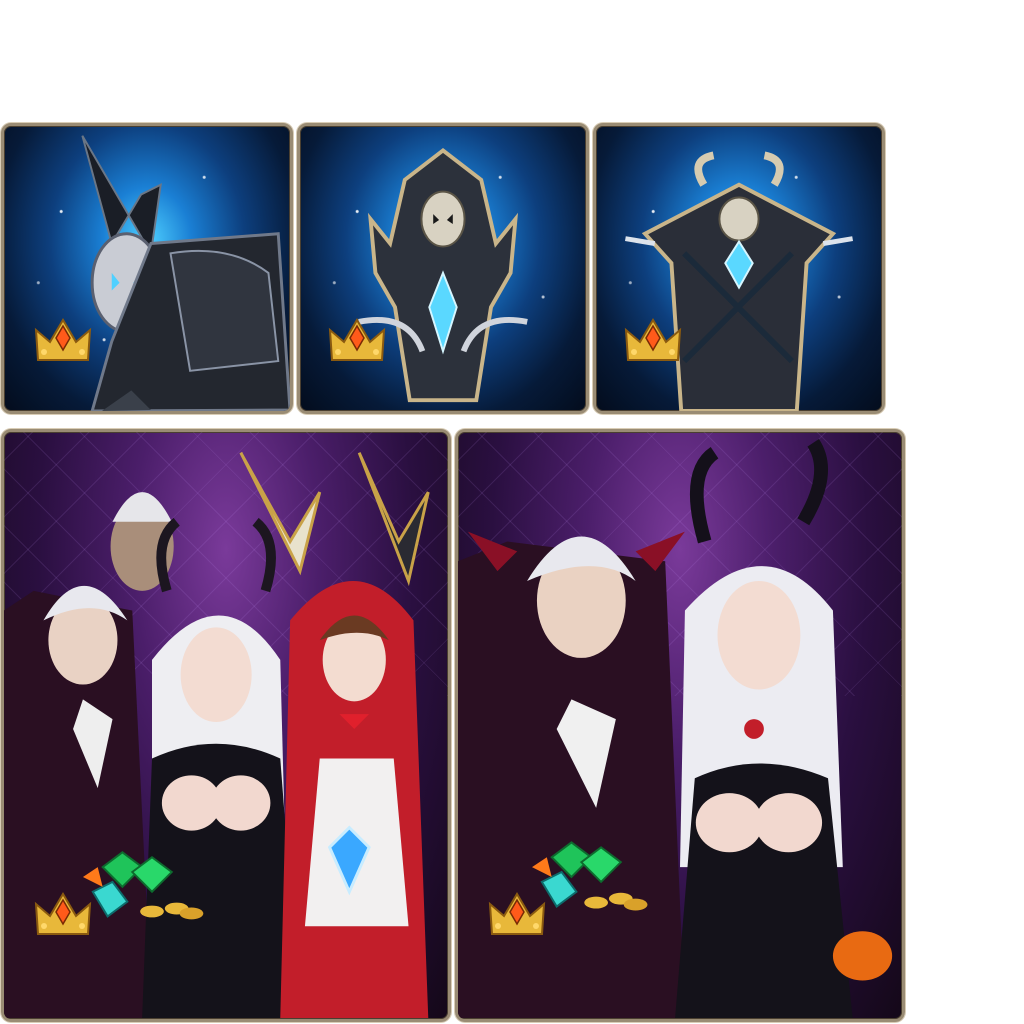  I want to click on armor-icon, so click(185, 273).